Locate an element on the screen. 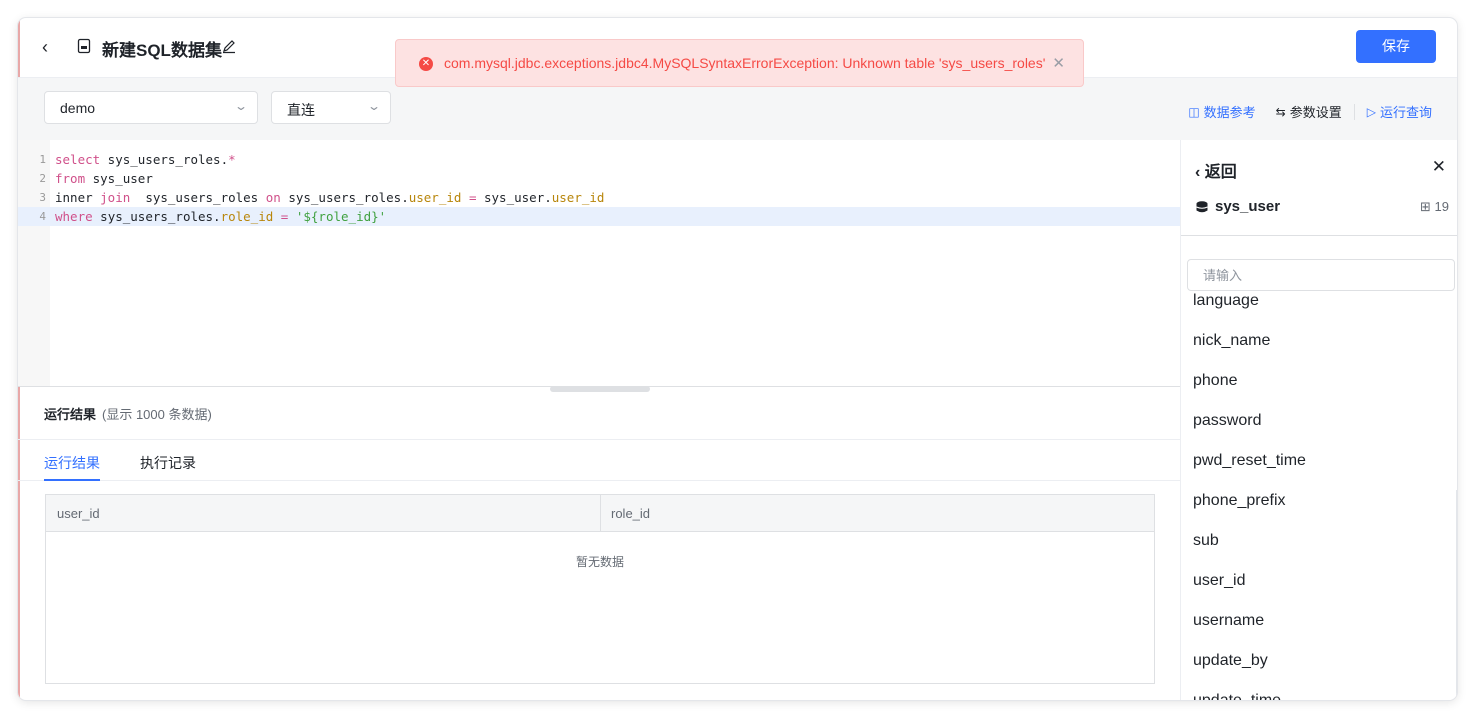 This screenshot has width=1475, height=718. column-header-role-id: role_id is located at coordinates (630, 513).